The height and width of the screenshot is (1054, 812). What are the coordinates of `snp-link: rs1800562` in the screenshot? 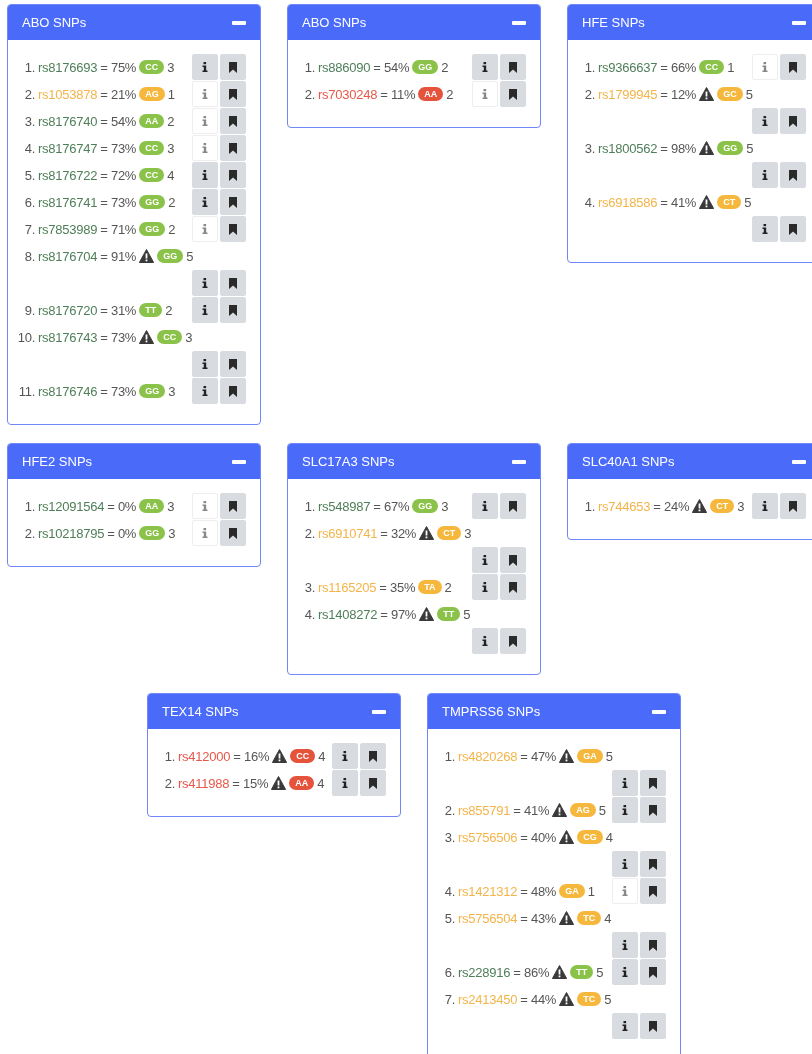 It's located at (628, 148).